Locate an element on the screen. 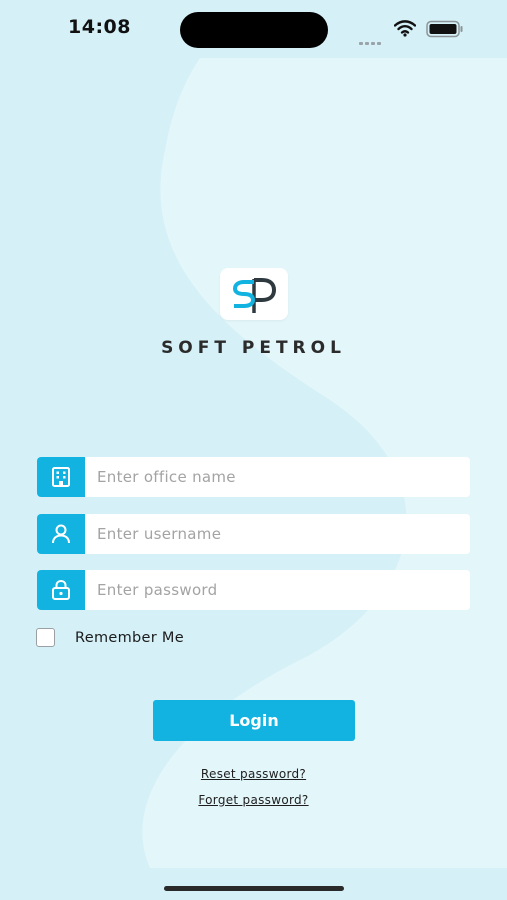 The image size is (507, 900). reset-password-link: Reset password? is located at coordinates (253, 774).